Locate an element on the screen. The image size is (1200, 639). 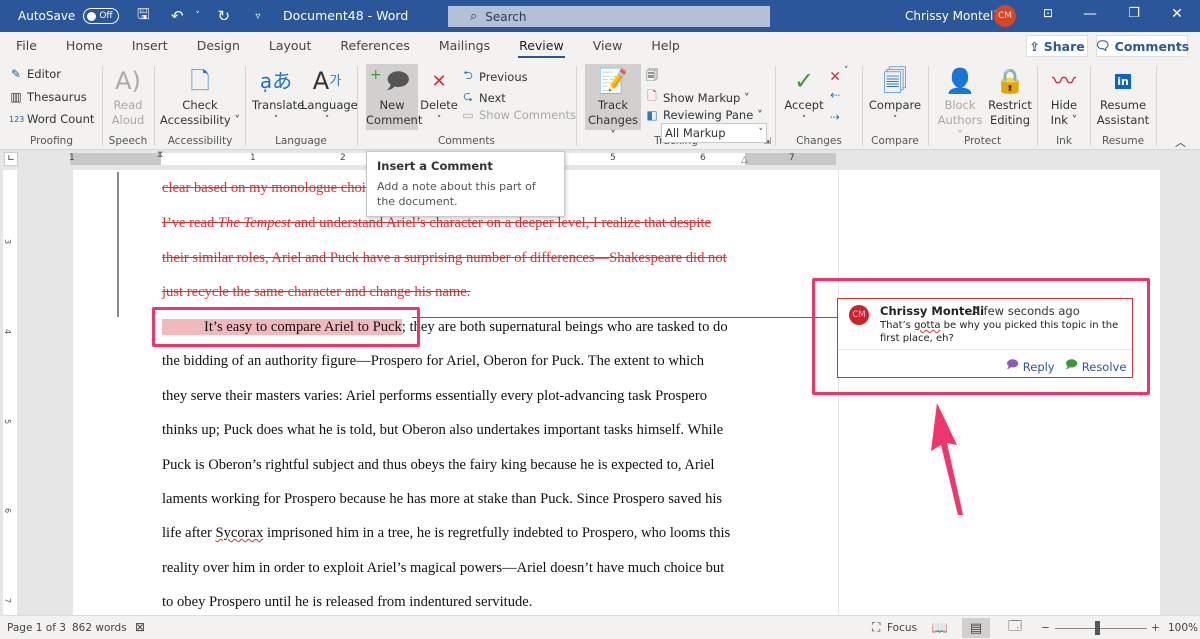
proofing-status-icon: ⊠ is located at coordinates (140, 627).